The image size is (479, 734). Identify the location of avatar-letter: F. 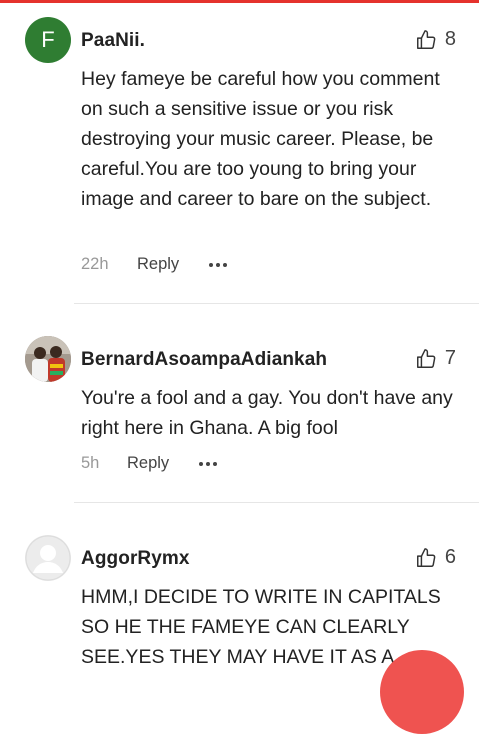
(48, 39).